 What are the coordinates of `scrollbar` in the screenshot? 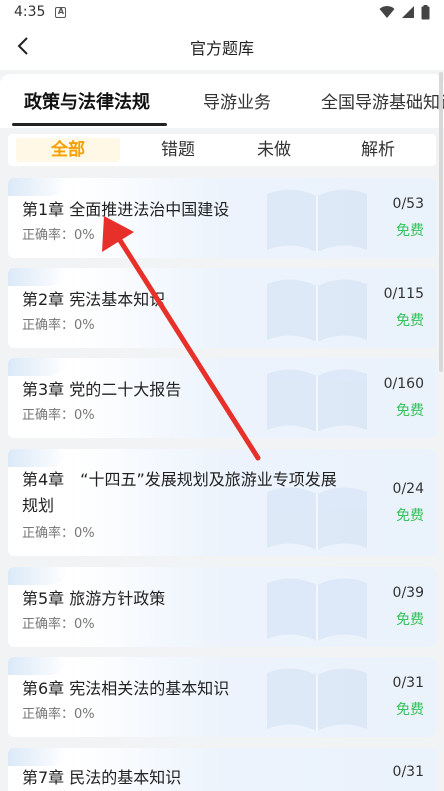 It's located at (441, 222).